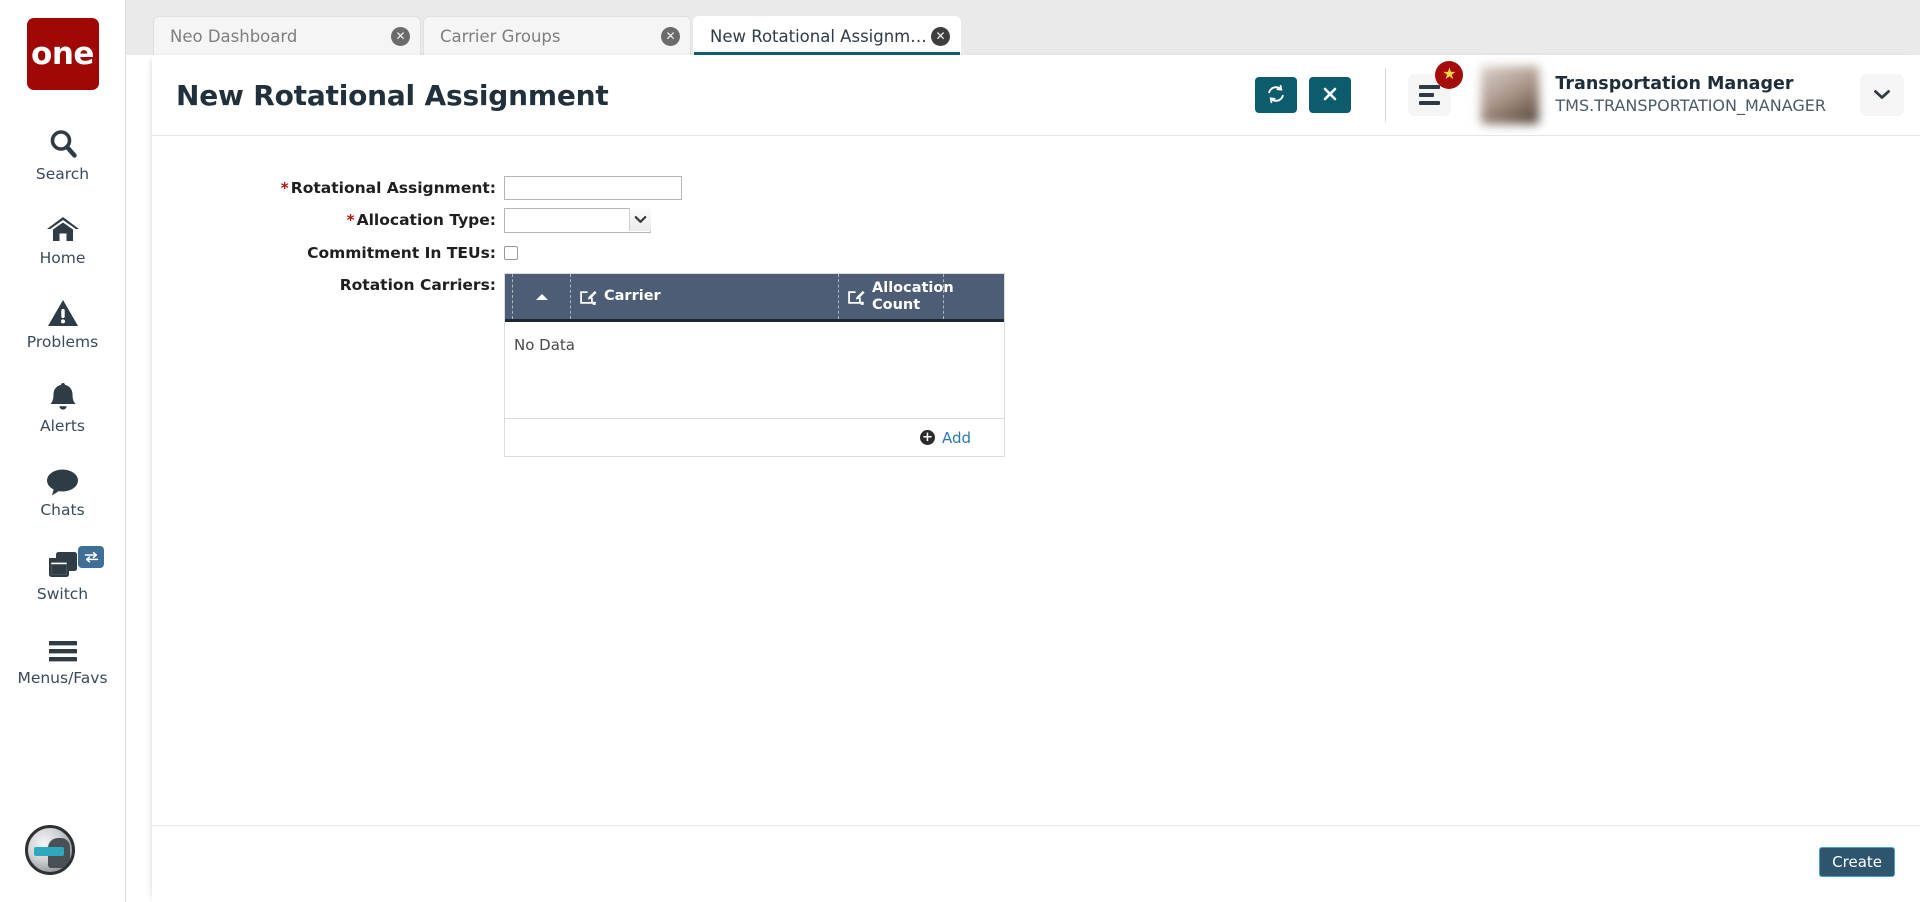  What do you see at coordinates (1036, 253) in the screenshot?
I see `field-row-commitment-in-teus: Commitment In TEUs:` at bounding box center [1036, 253].